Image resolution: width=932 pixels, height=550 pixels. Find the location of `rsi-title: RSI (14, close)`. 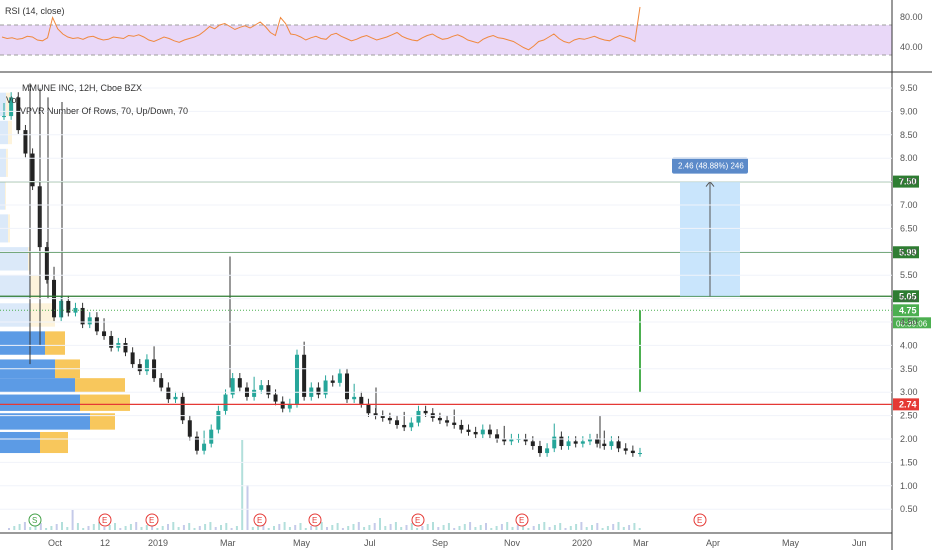

rsi-title: RSI (14, close) is located at coordinates (35, 11).